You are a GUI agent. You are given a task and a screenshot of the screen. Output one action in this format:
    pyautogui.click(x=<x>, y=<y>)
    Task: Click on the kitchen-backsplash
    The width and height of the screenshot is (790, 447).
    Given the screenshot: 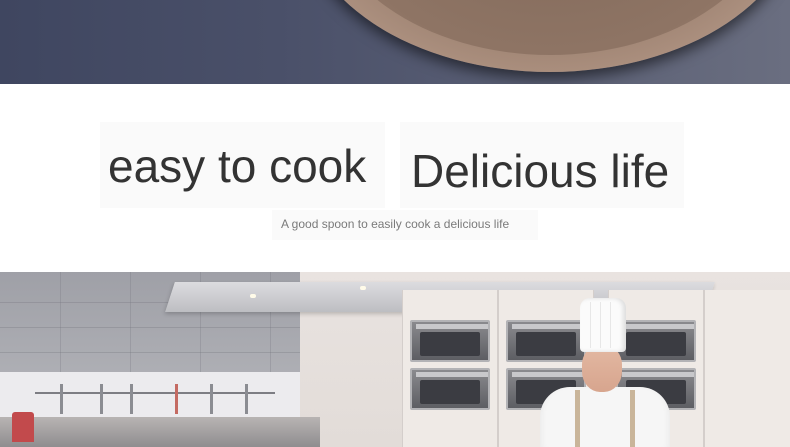 What is the action you would take?
    pyautogui.click(x=150, y=394)
    